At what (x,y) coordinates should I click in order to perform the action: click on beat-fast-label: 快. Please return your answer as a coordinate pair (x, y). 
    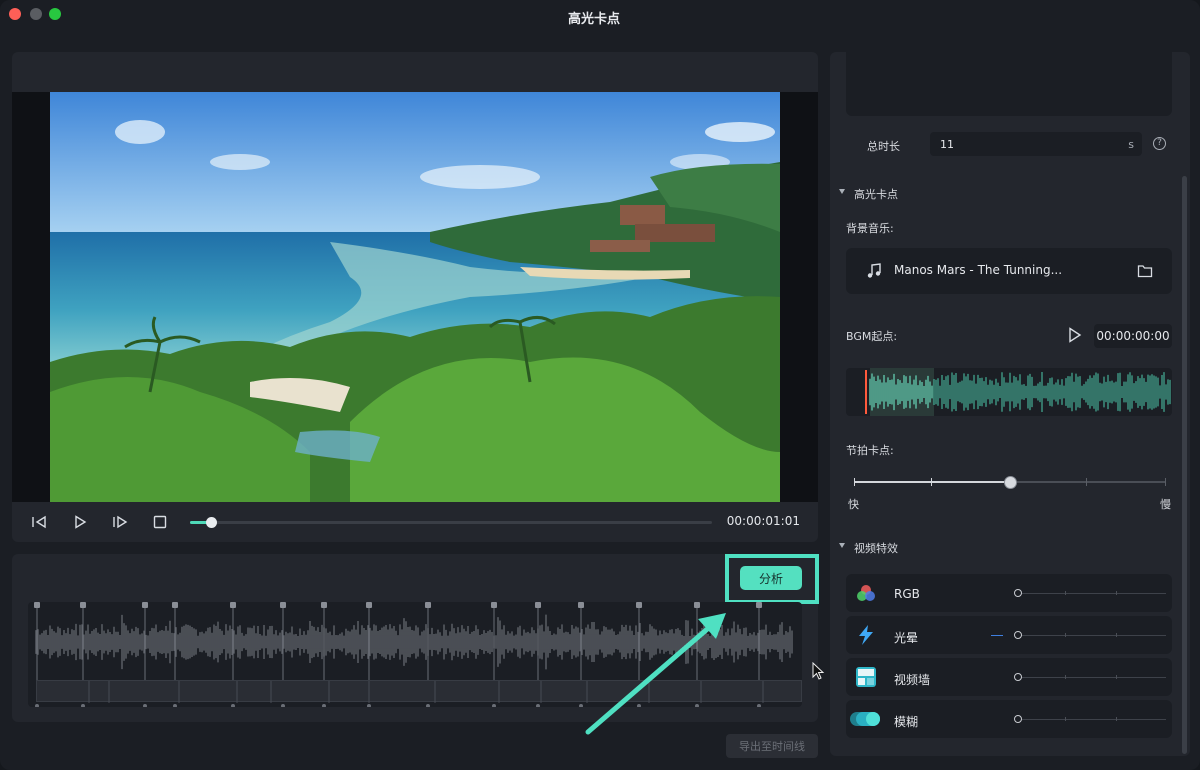
    Looking at the image, I should click on (853, 504).